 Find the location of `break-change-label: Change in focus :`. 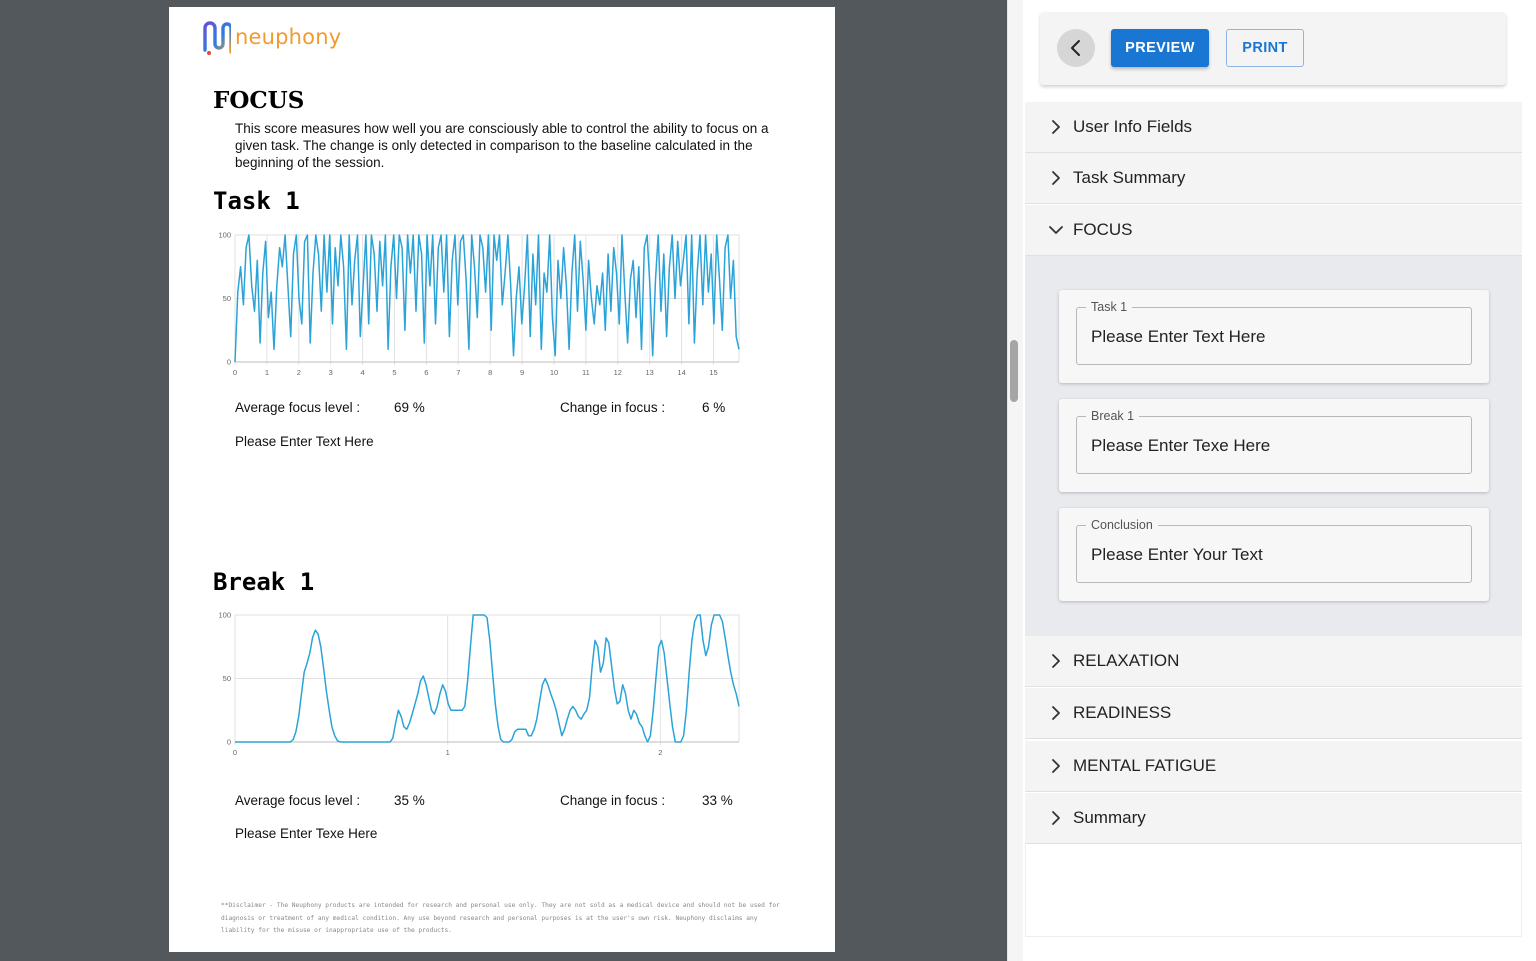

break-change-label: Change in focus : is located at coordinates (613, 800).